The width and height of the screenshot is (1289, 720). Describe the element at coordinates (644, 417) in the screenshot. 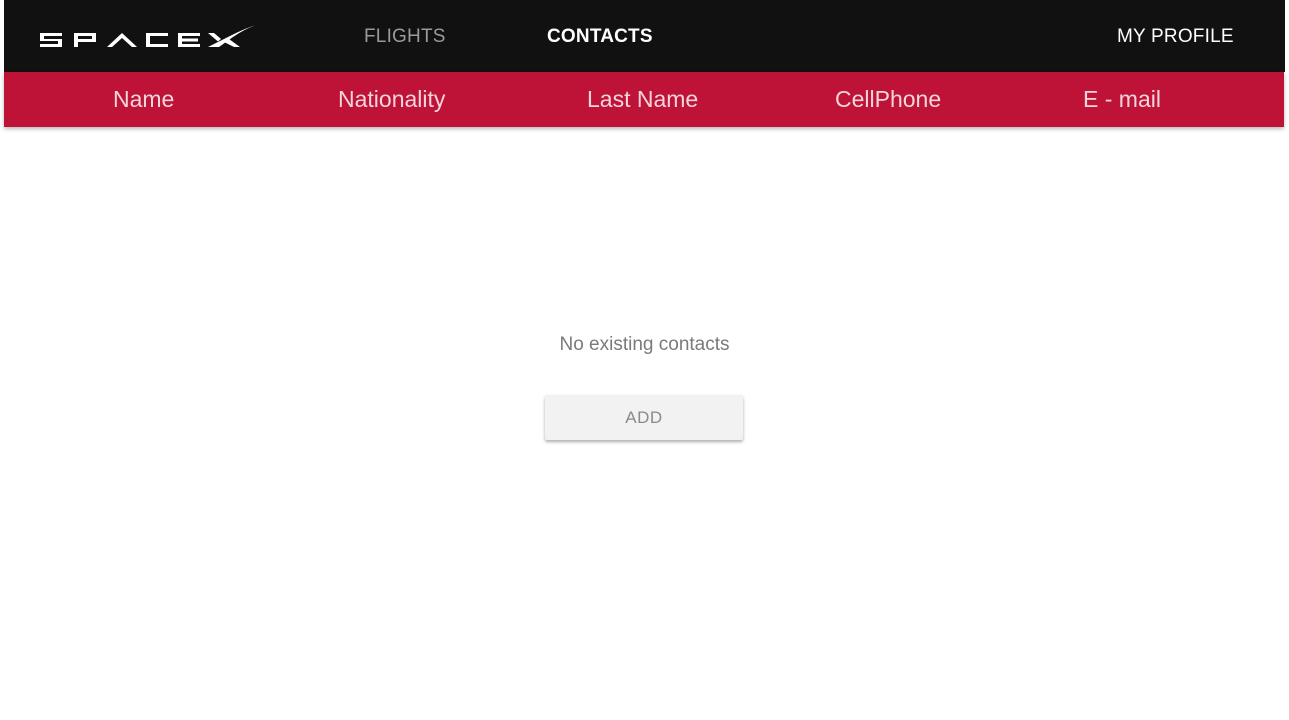

I see `add-contact-button: ADD` at that location.